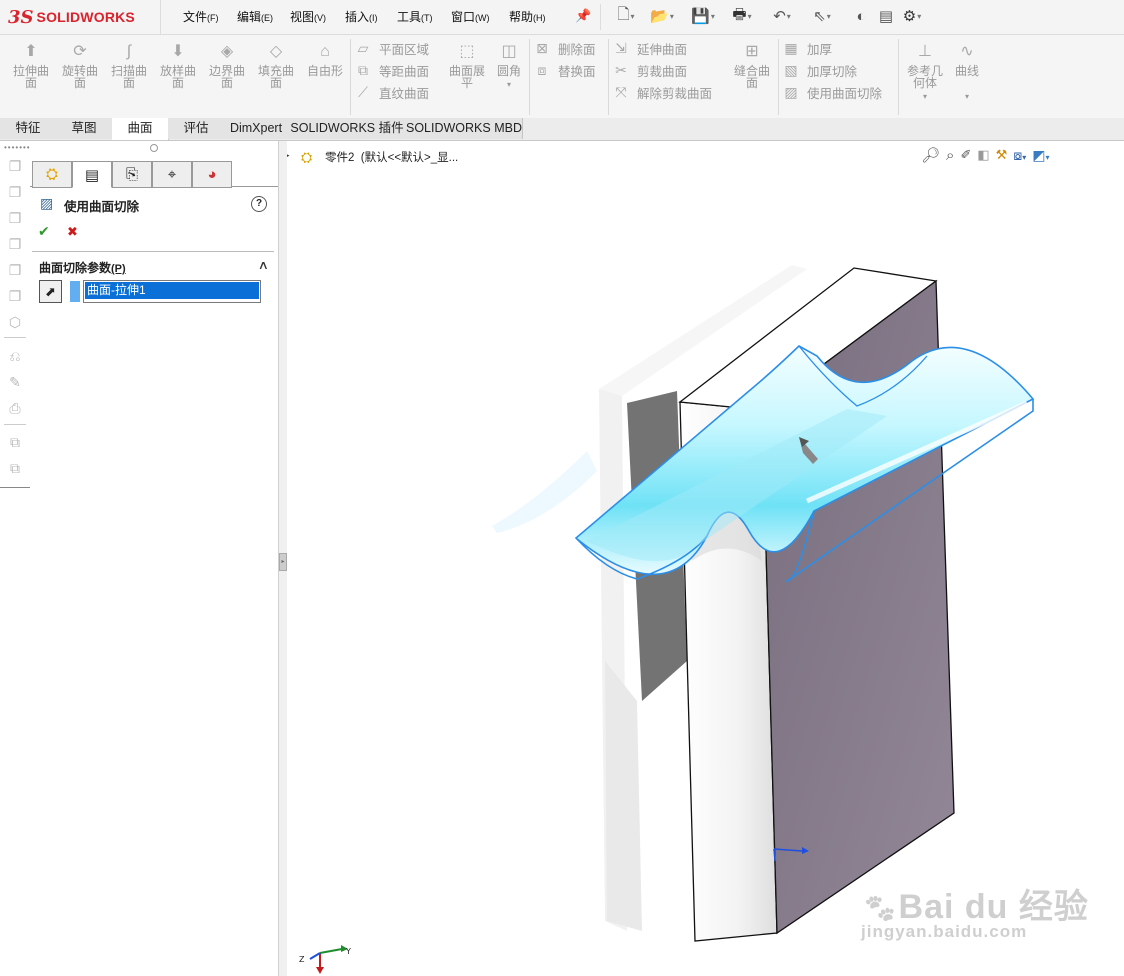 The height and width of the screenshot is (976, 1124). What do you see at coordinates (967, 73) in the screenshot?
I see `curves-button: ∿ 曲线 ▾` at bounding box center [967, 73].